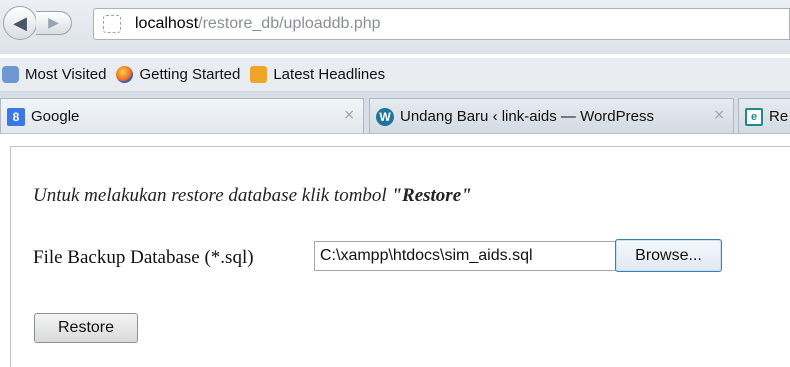 The image size is (790, 367). I want to click on tab-google: 8 Google ×, so click(182, 115).